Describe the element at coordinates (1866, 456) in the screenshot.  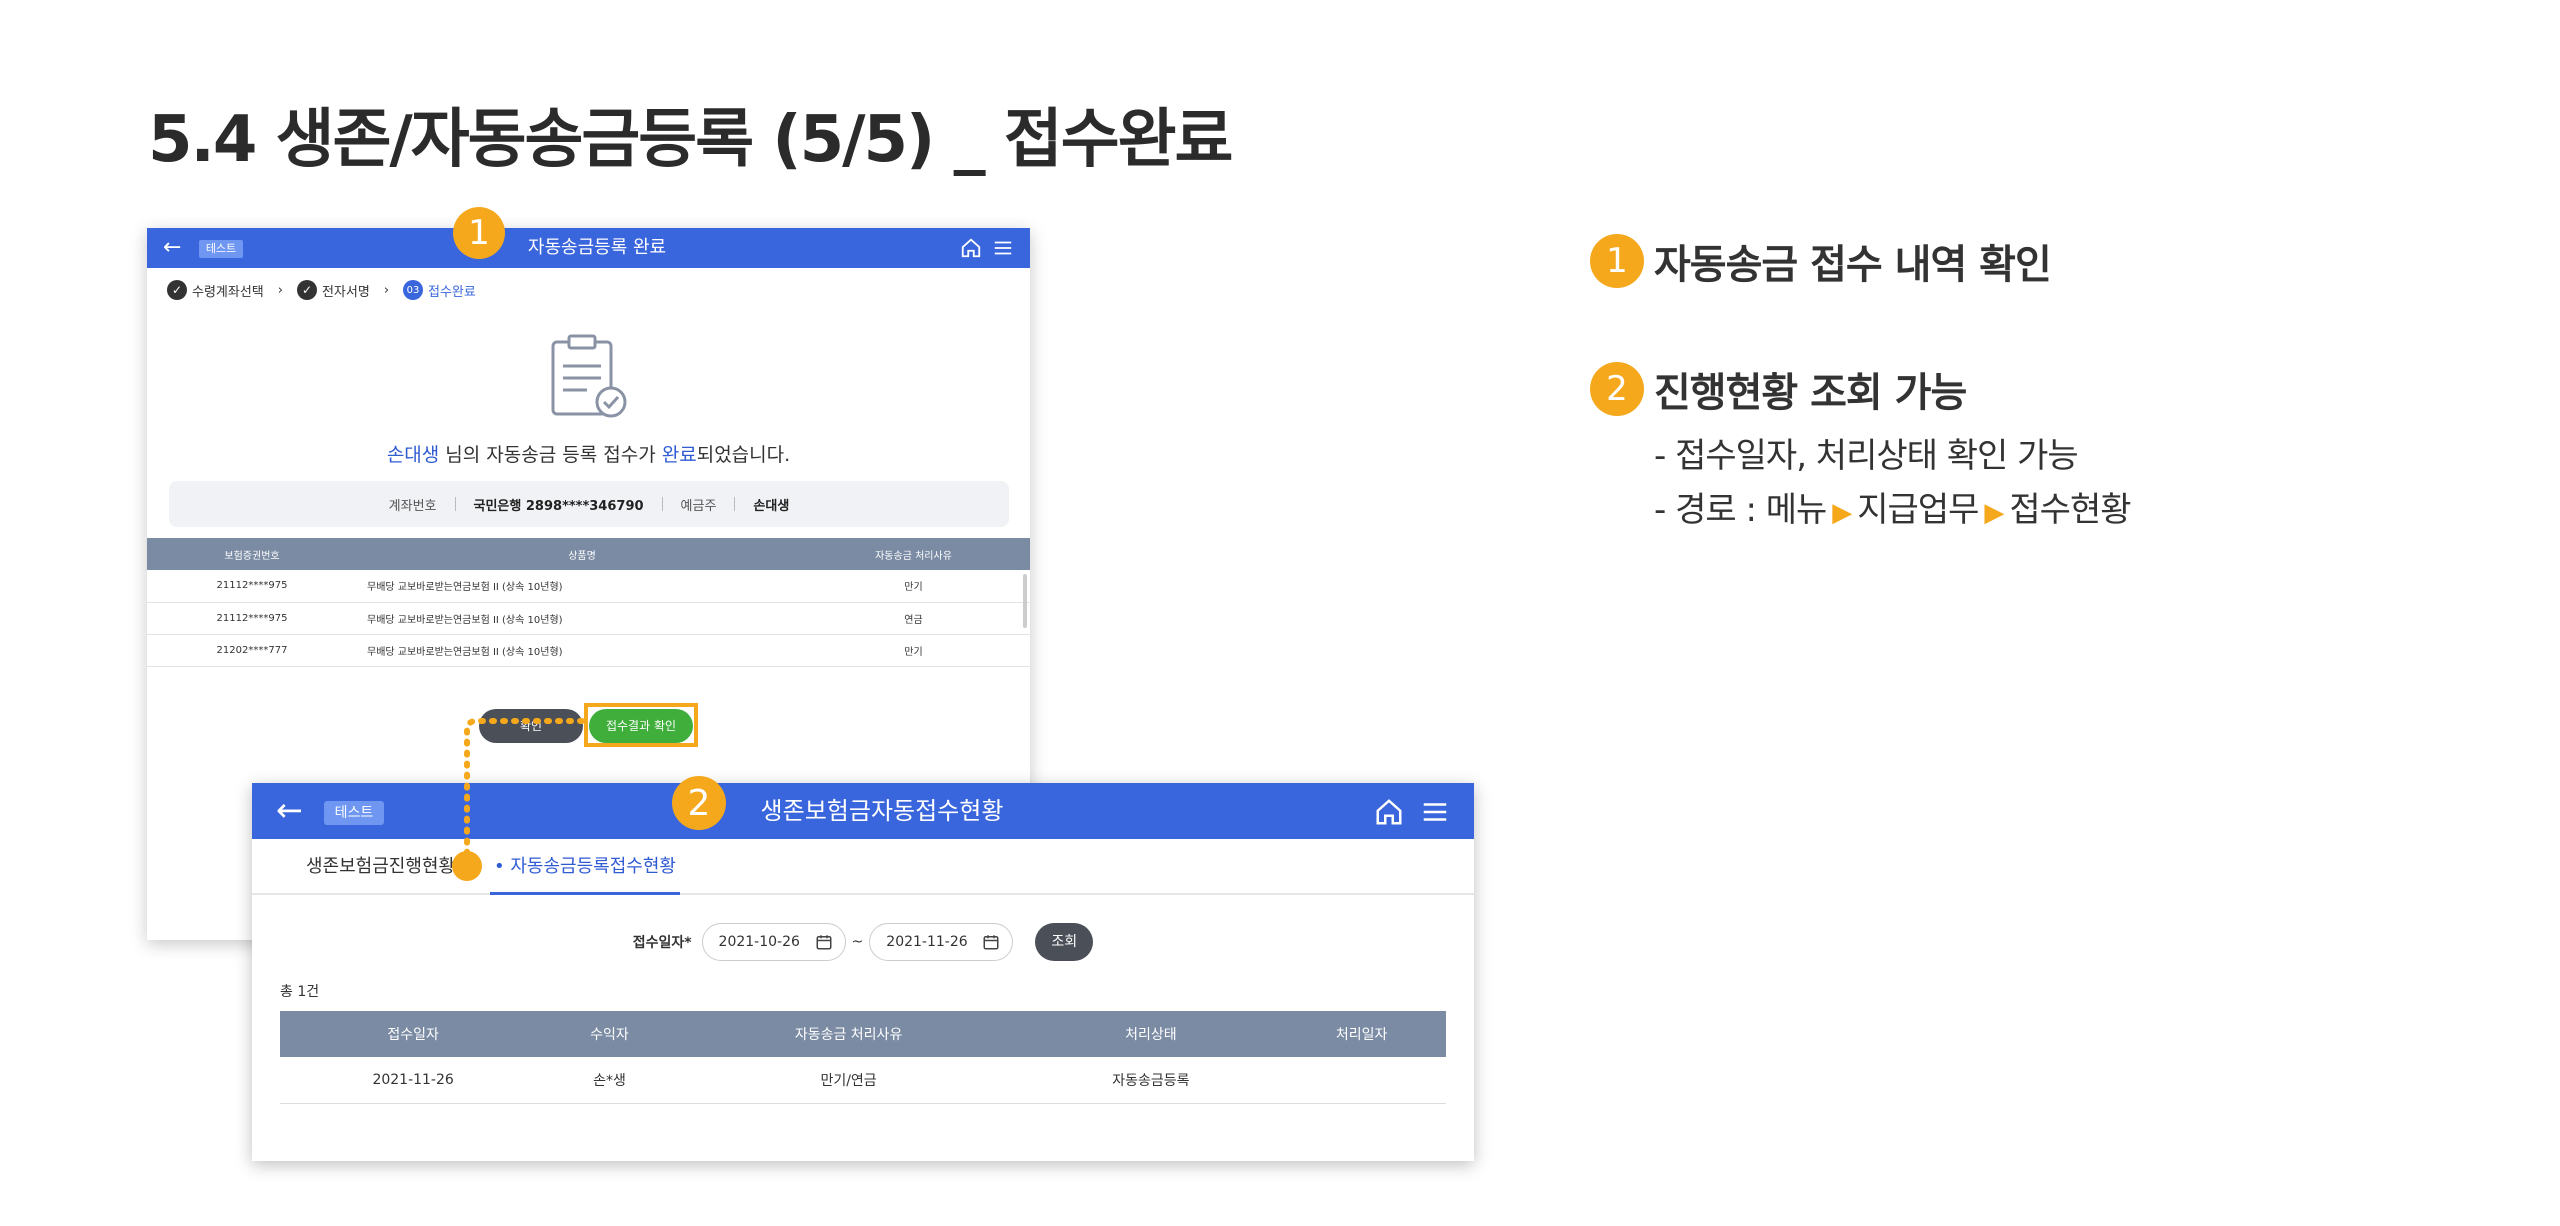
I see `note-detail: - 접수일자, 처리상태 확인 가능` at that location.